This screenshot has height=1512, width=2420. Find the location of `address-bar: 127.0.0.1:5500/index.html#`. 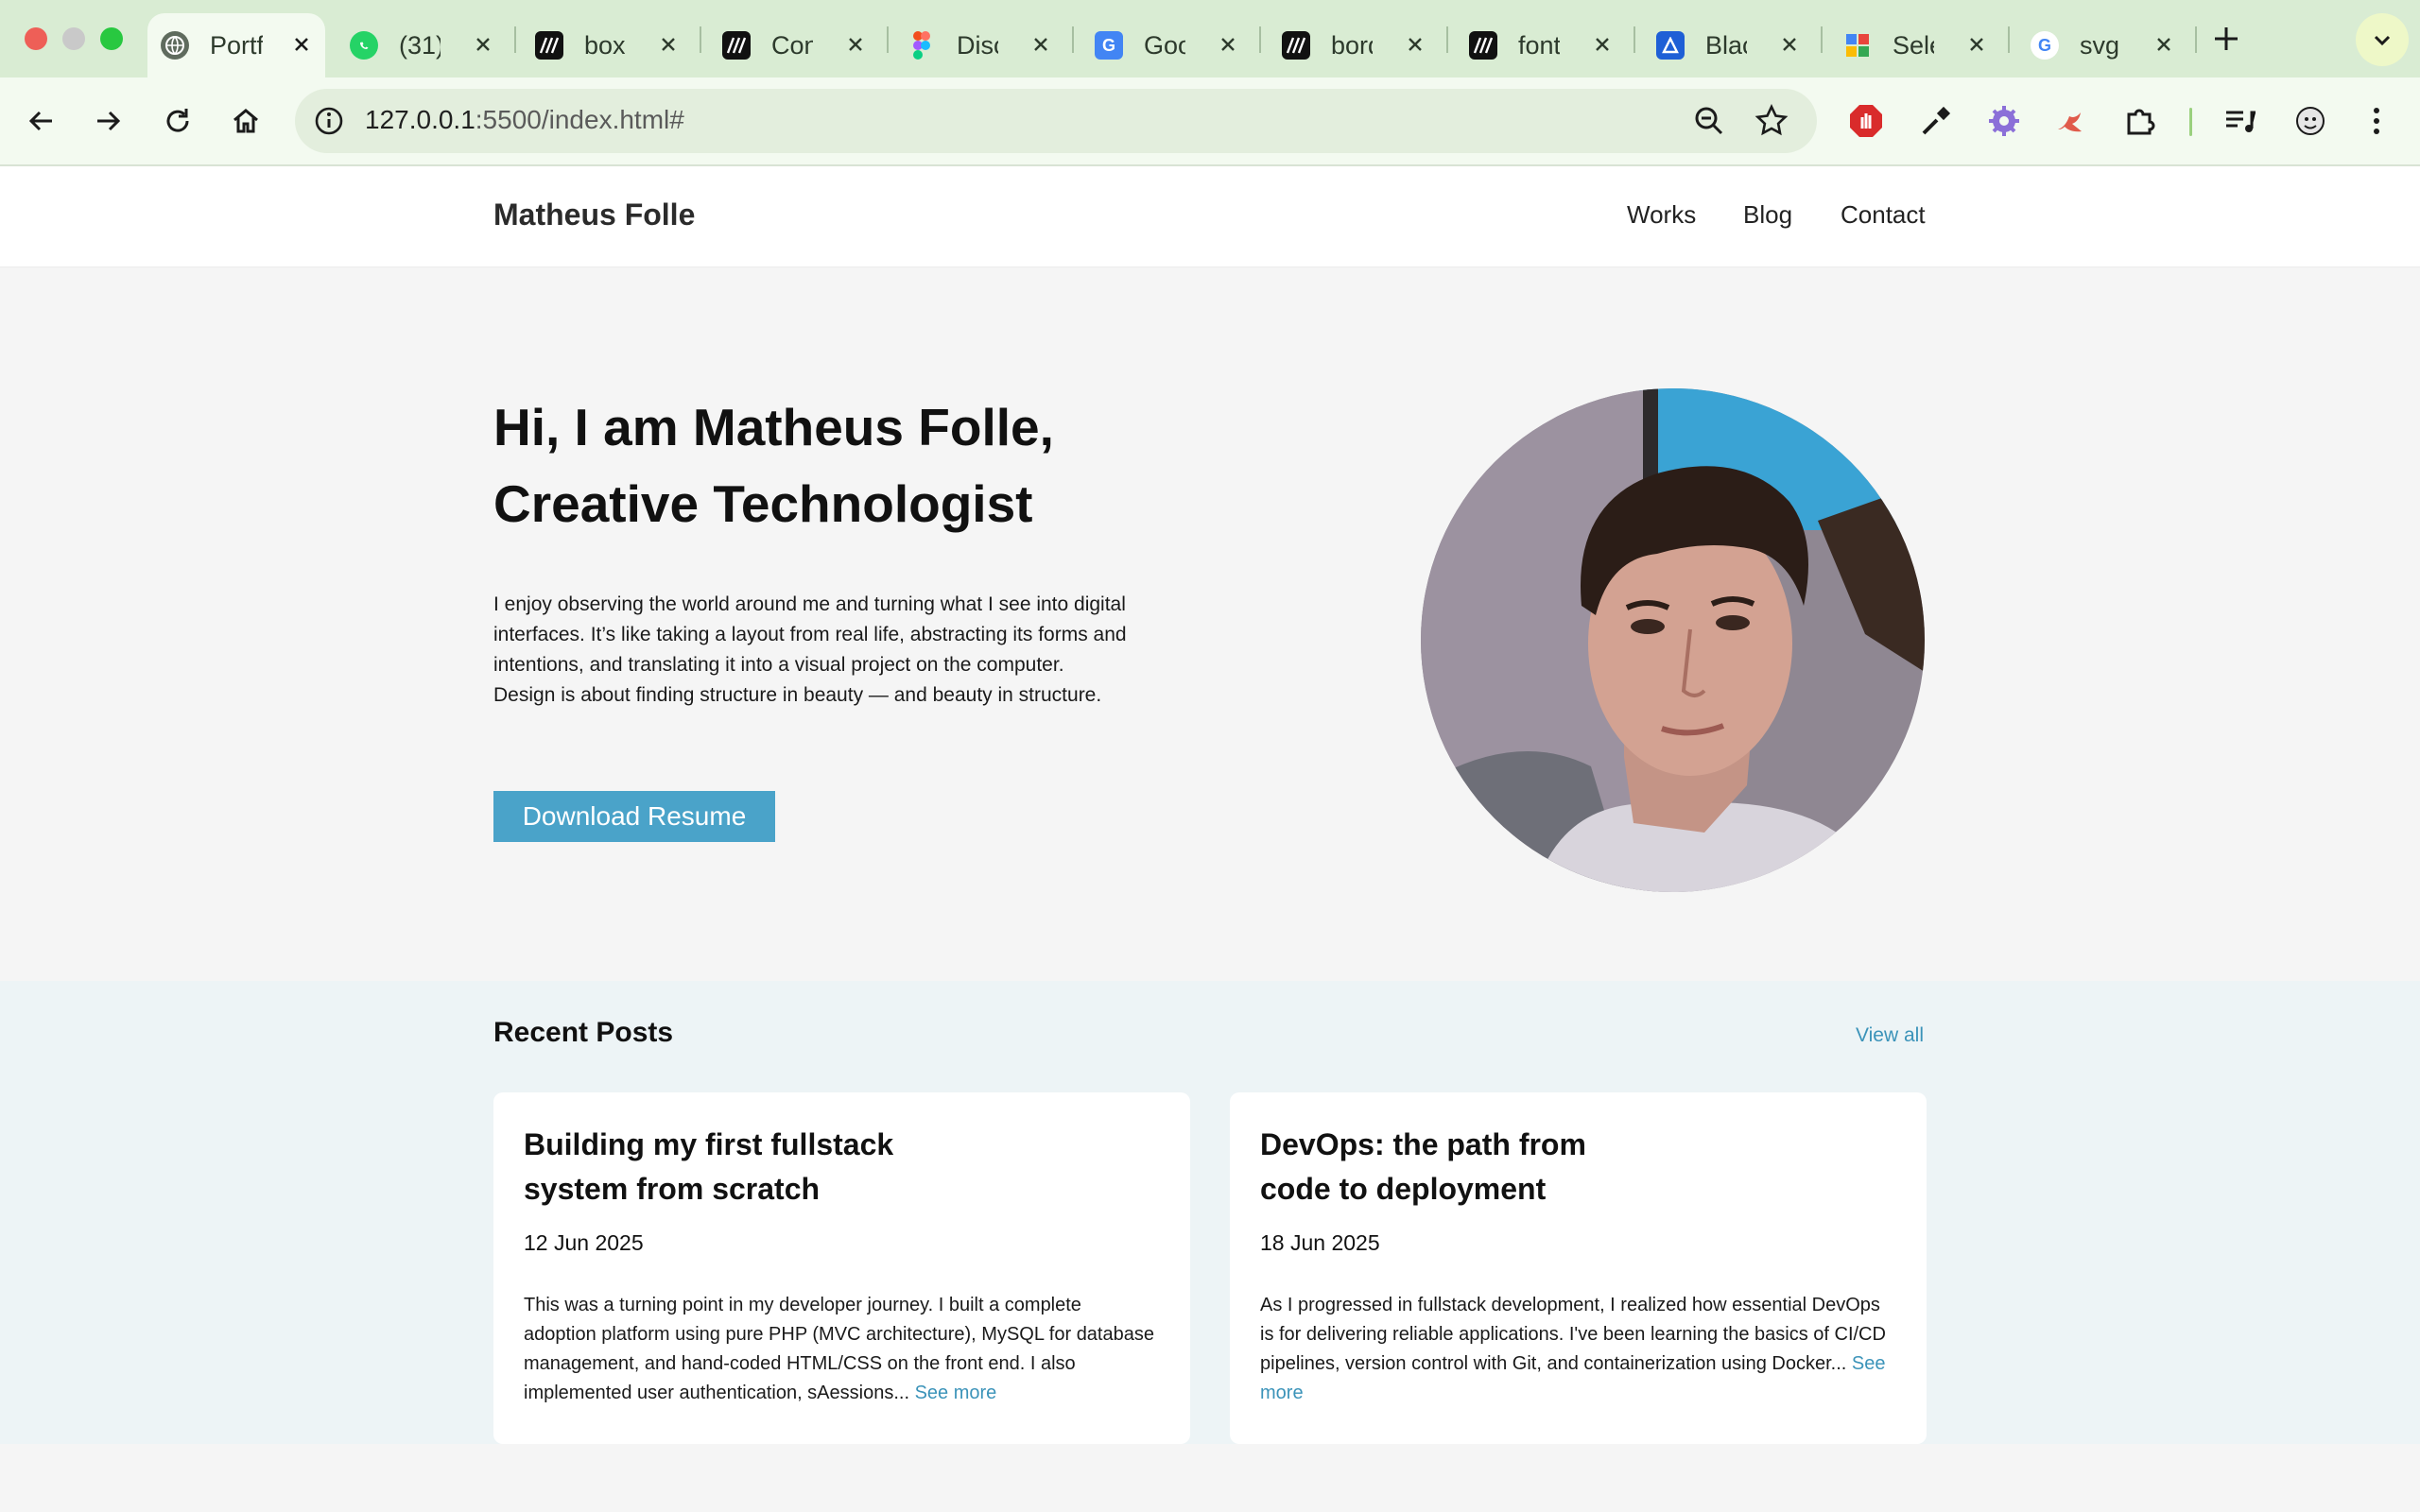

address-bar: 127.0.0.1:5500/index.html# is located at coordinates (1056, 121).